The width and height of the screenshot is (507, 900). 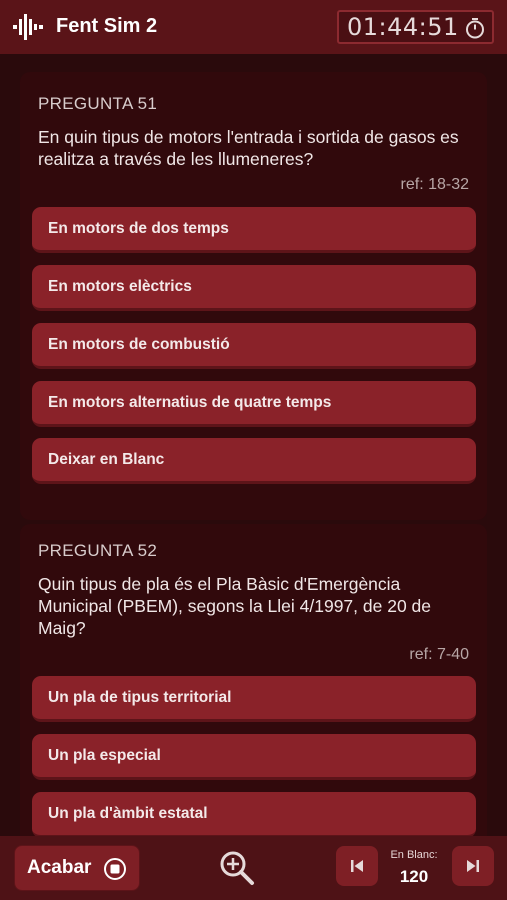 I want to click on answer-option: Un pla de tipus territorial, so click(x=254, y=699).